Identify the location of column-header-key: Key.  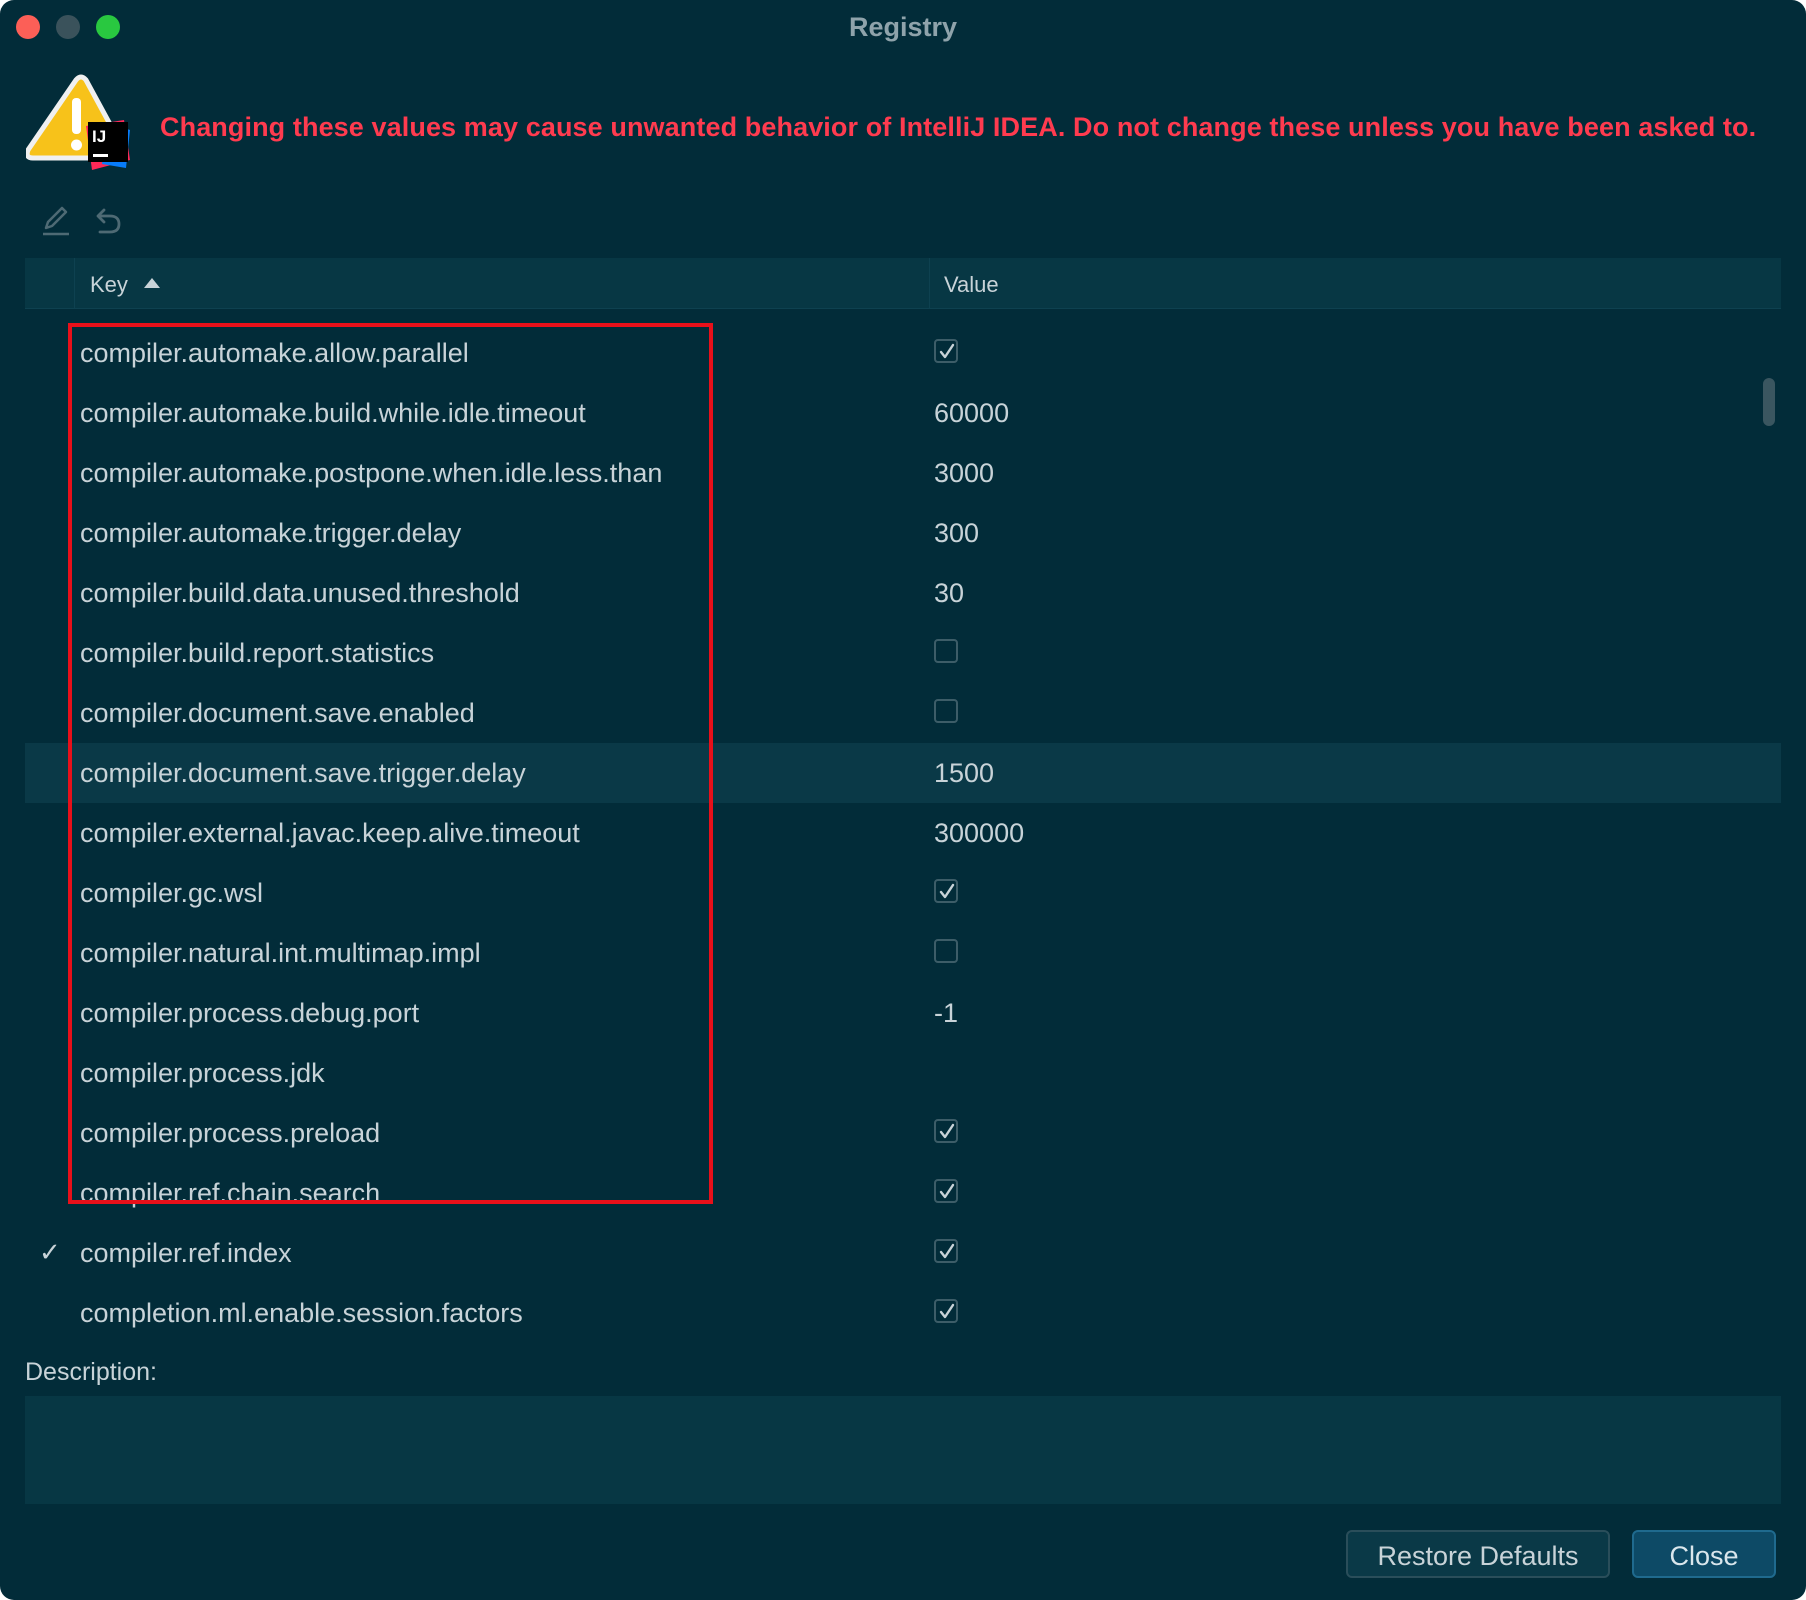
(109, 285).